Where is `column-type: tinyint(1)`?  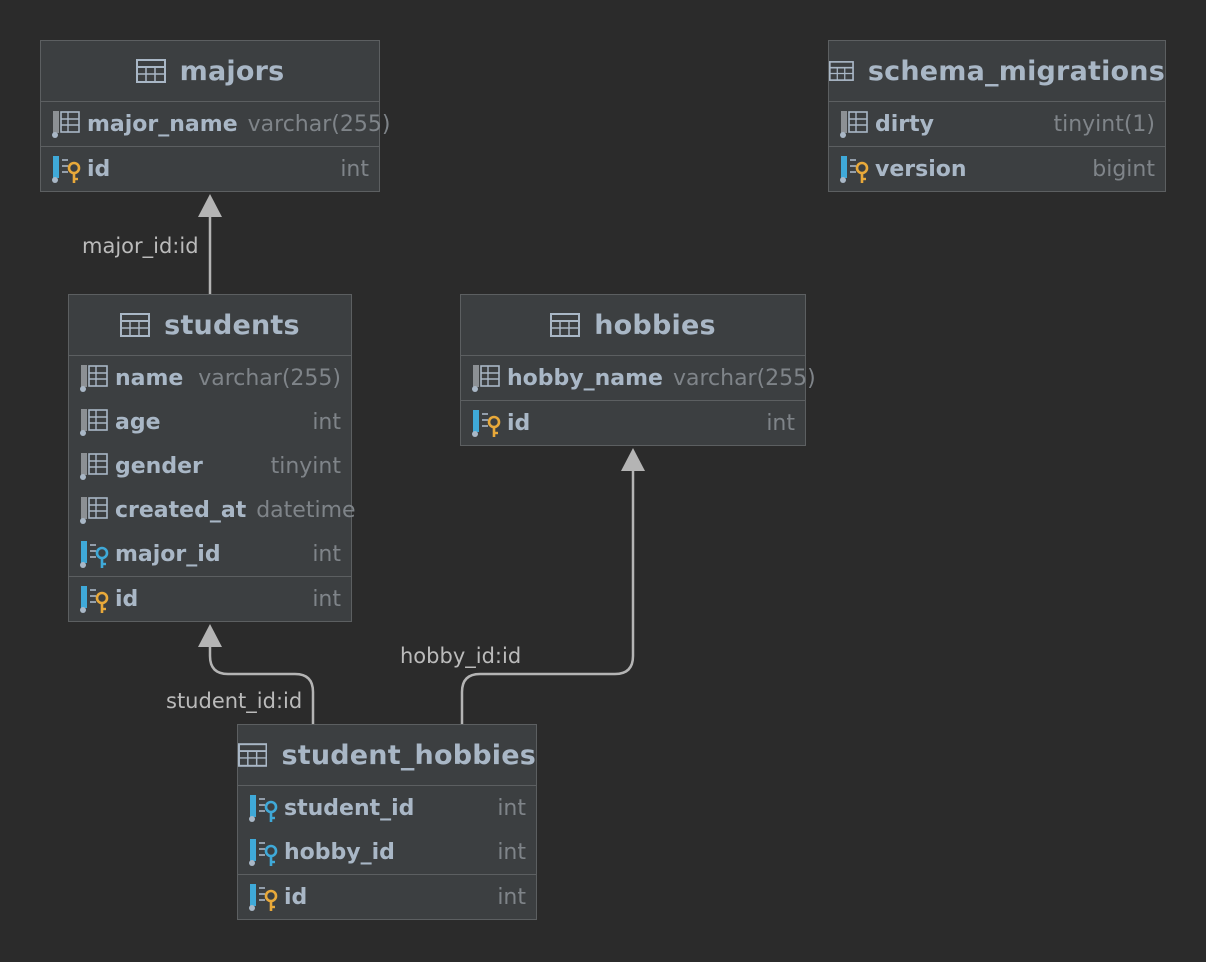 column-type: tinyint(1) is located at coordinates (1104, 124).